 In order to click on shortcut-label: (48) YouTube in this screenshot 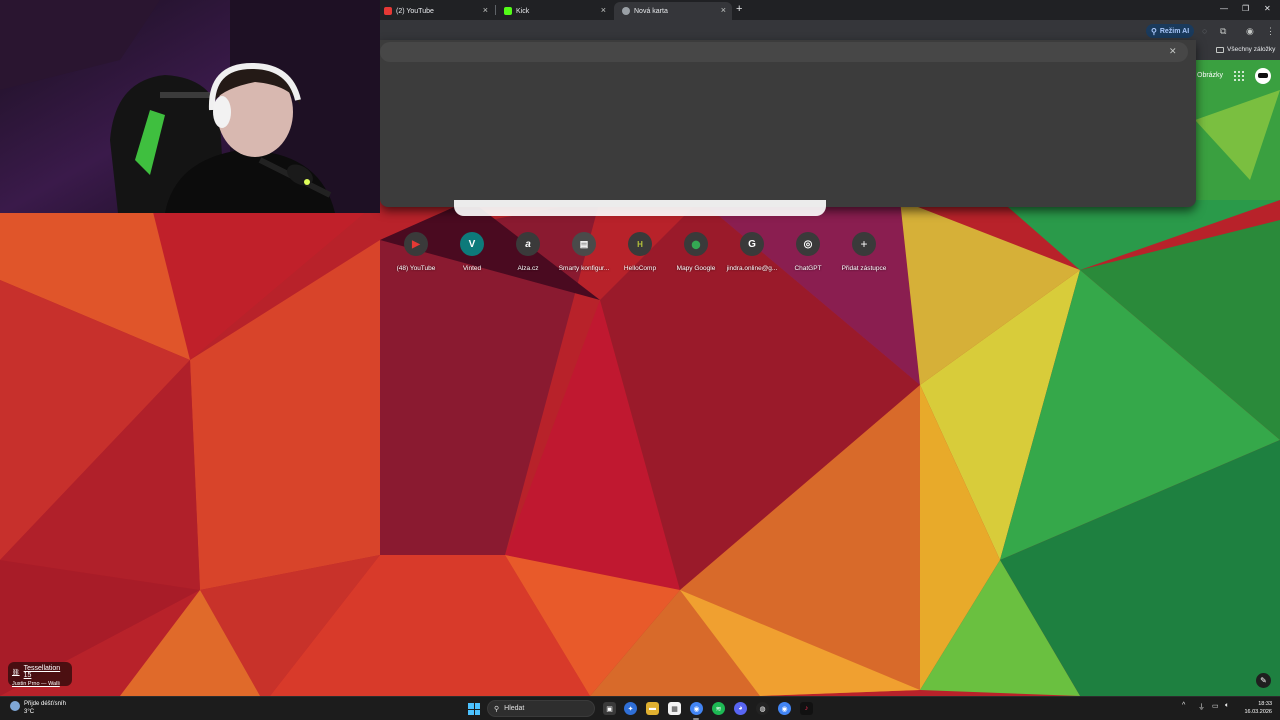, I will do `click(416, 268)`.